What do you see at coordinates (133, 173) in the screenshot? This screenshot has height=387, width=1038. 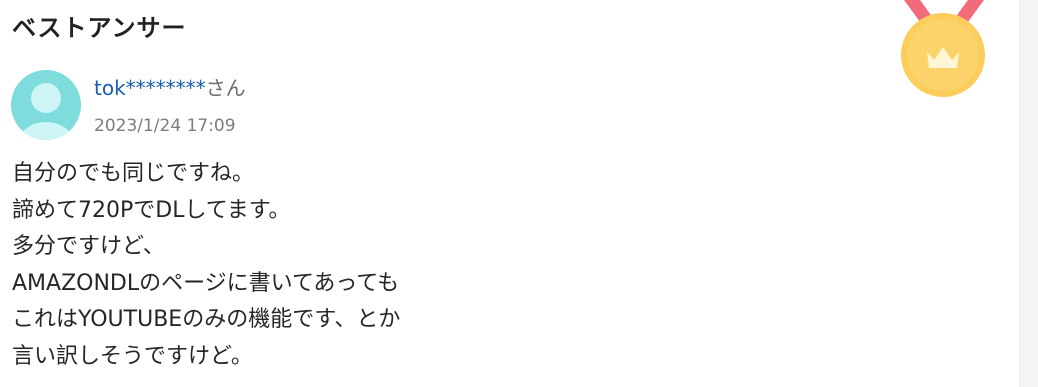 I see `answer-line: 自分のでも同じですね。` at bounding box center [133, 173].